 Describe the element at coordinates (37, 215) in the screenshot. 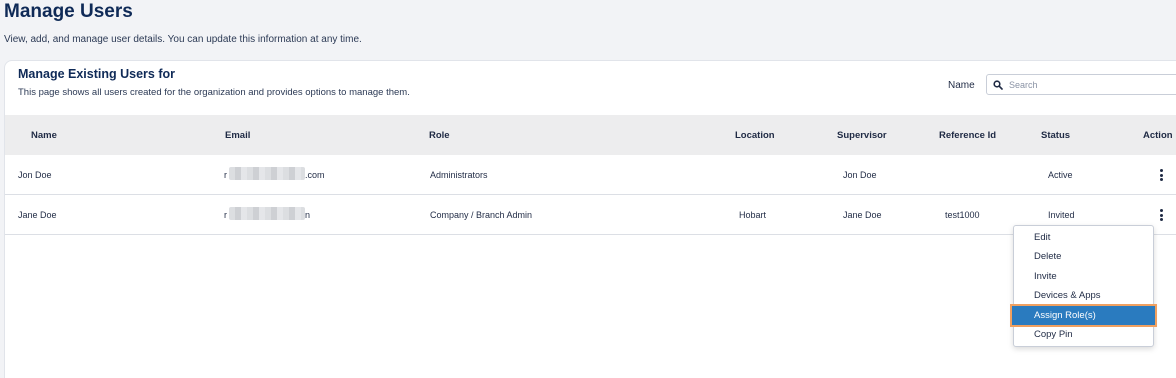

I see `cell-name: Jane Doe` at that location.